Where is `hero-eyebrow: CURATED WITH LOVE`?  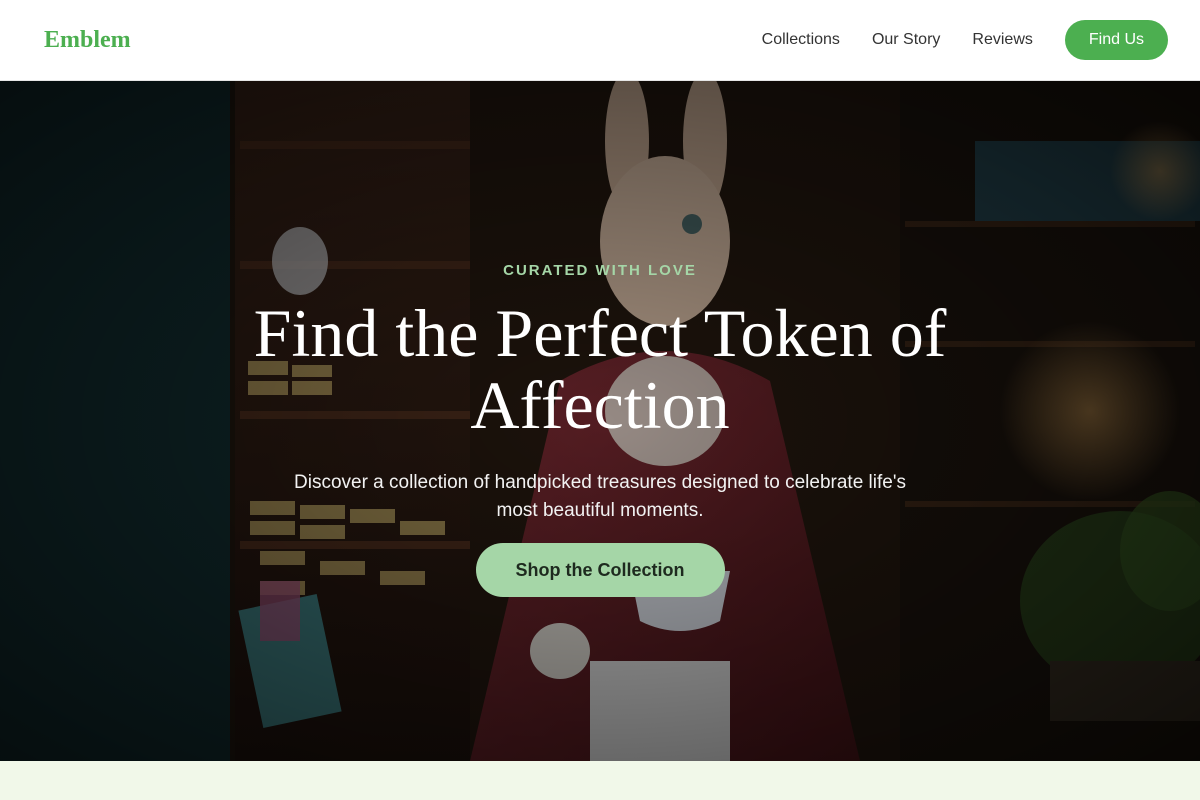
hero-eyebrow: CURATED WITH LOVE is located at coordinates (600, 270).